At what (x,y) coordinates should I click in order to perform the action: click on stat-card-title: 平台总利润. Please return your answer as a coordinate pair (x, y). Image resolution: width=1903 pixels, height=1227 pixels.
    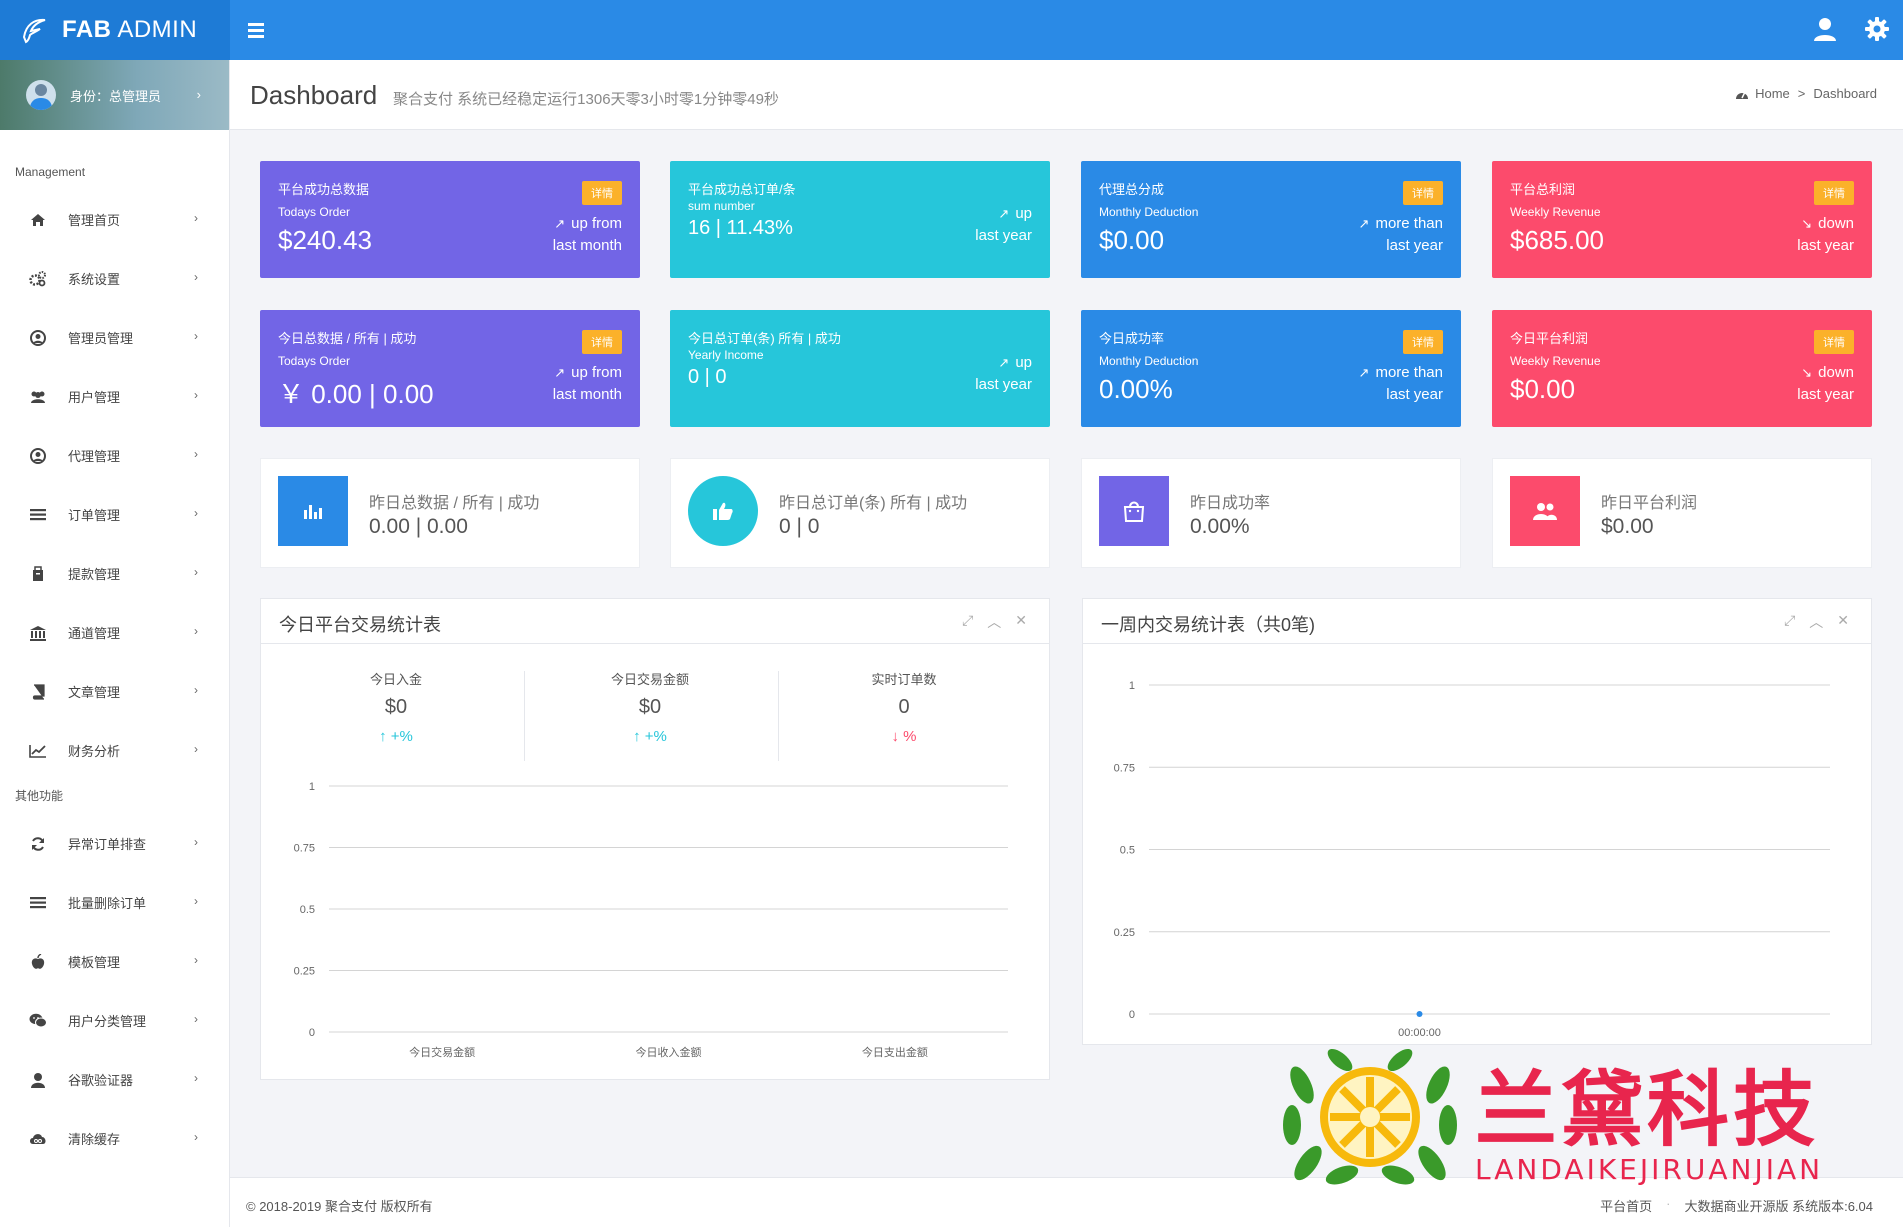
    Looking at the image, I should click on (1543, 189).